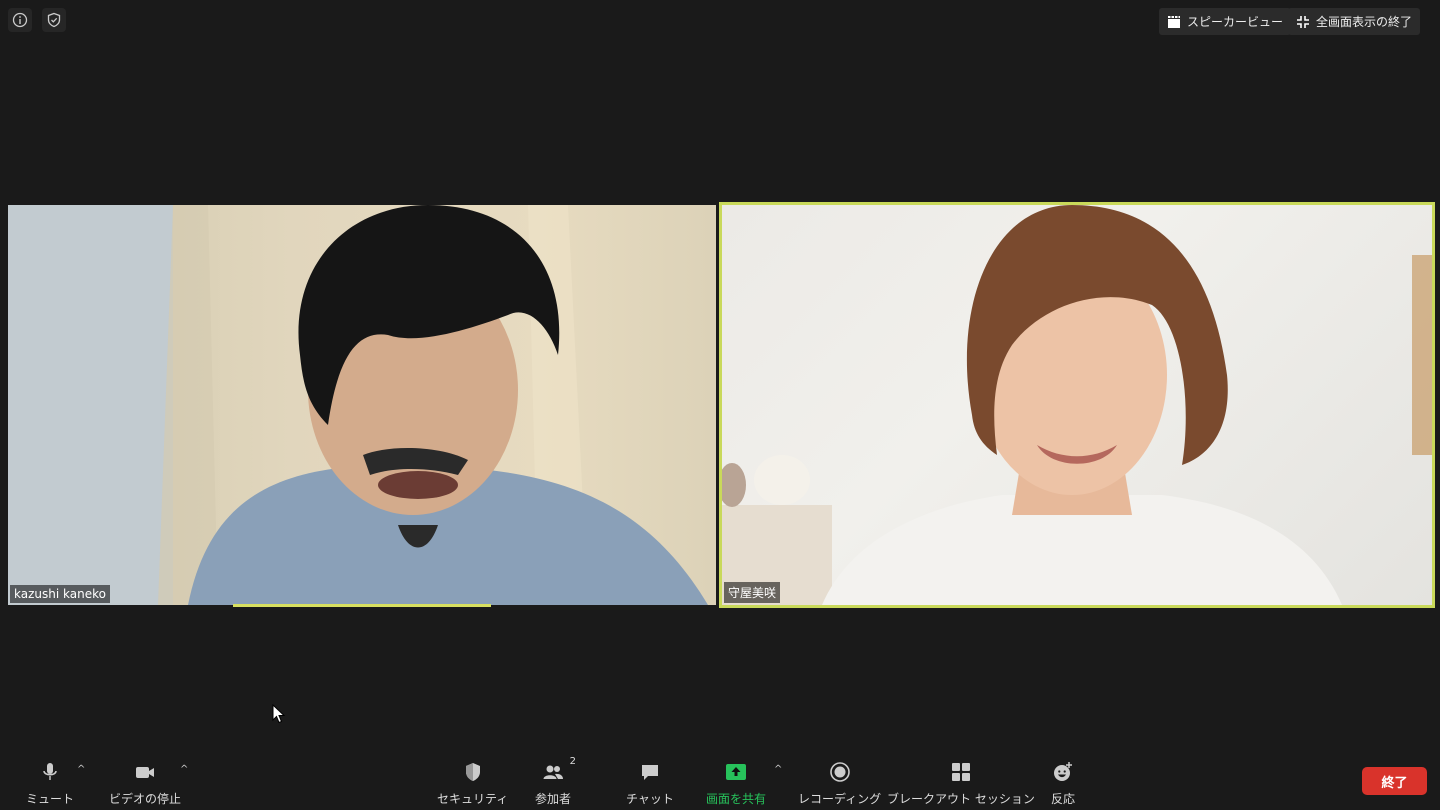  What do you see at coordinates (649, 772) in the screenshot?
I see `chat-bubble-icon` at bounding box center [649, 772].